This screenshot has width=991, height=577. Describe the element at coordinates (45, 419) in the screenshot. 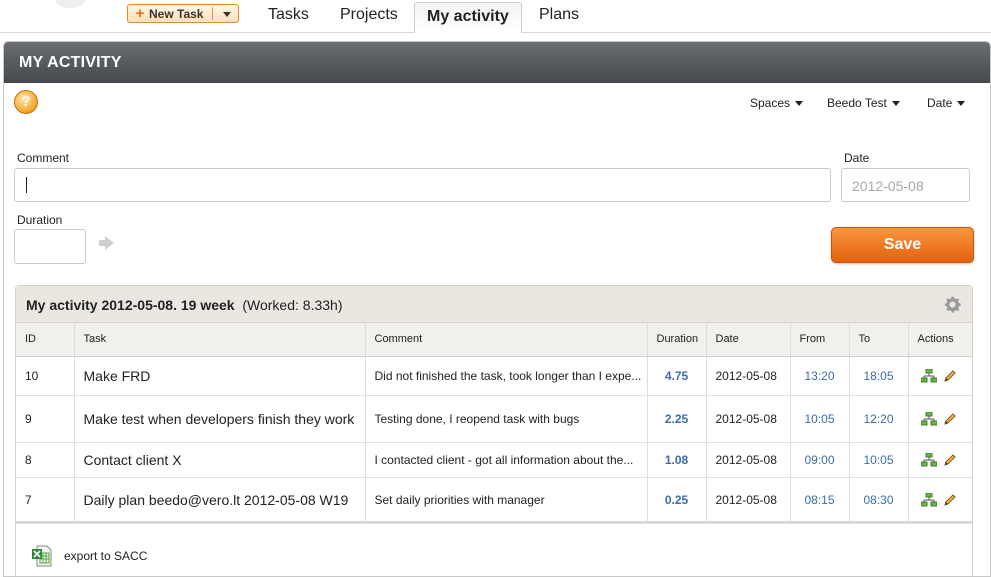

I see `cell-id: 9` at that location.